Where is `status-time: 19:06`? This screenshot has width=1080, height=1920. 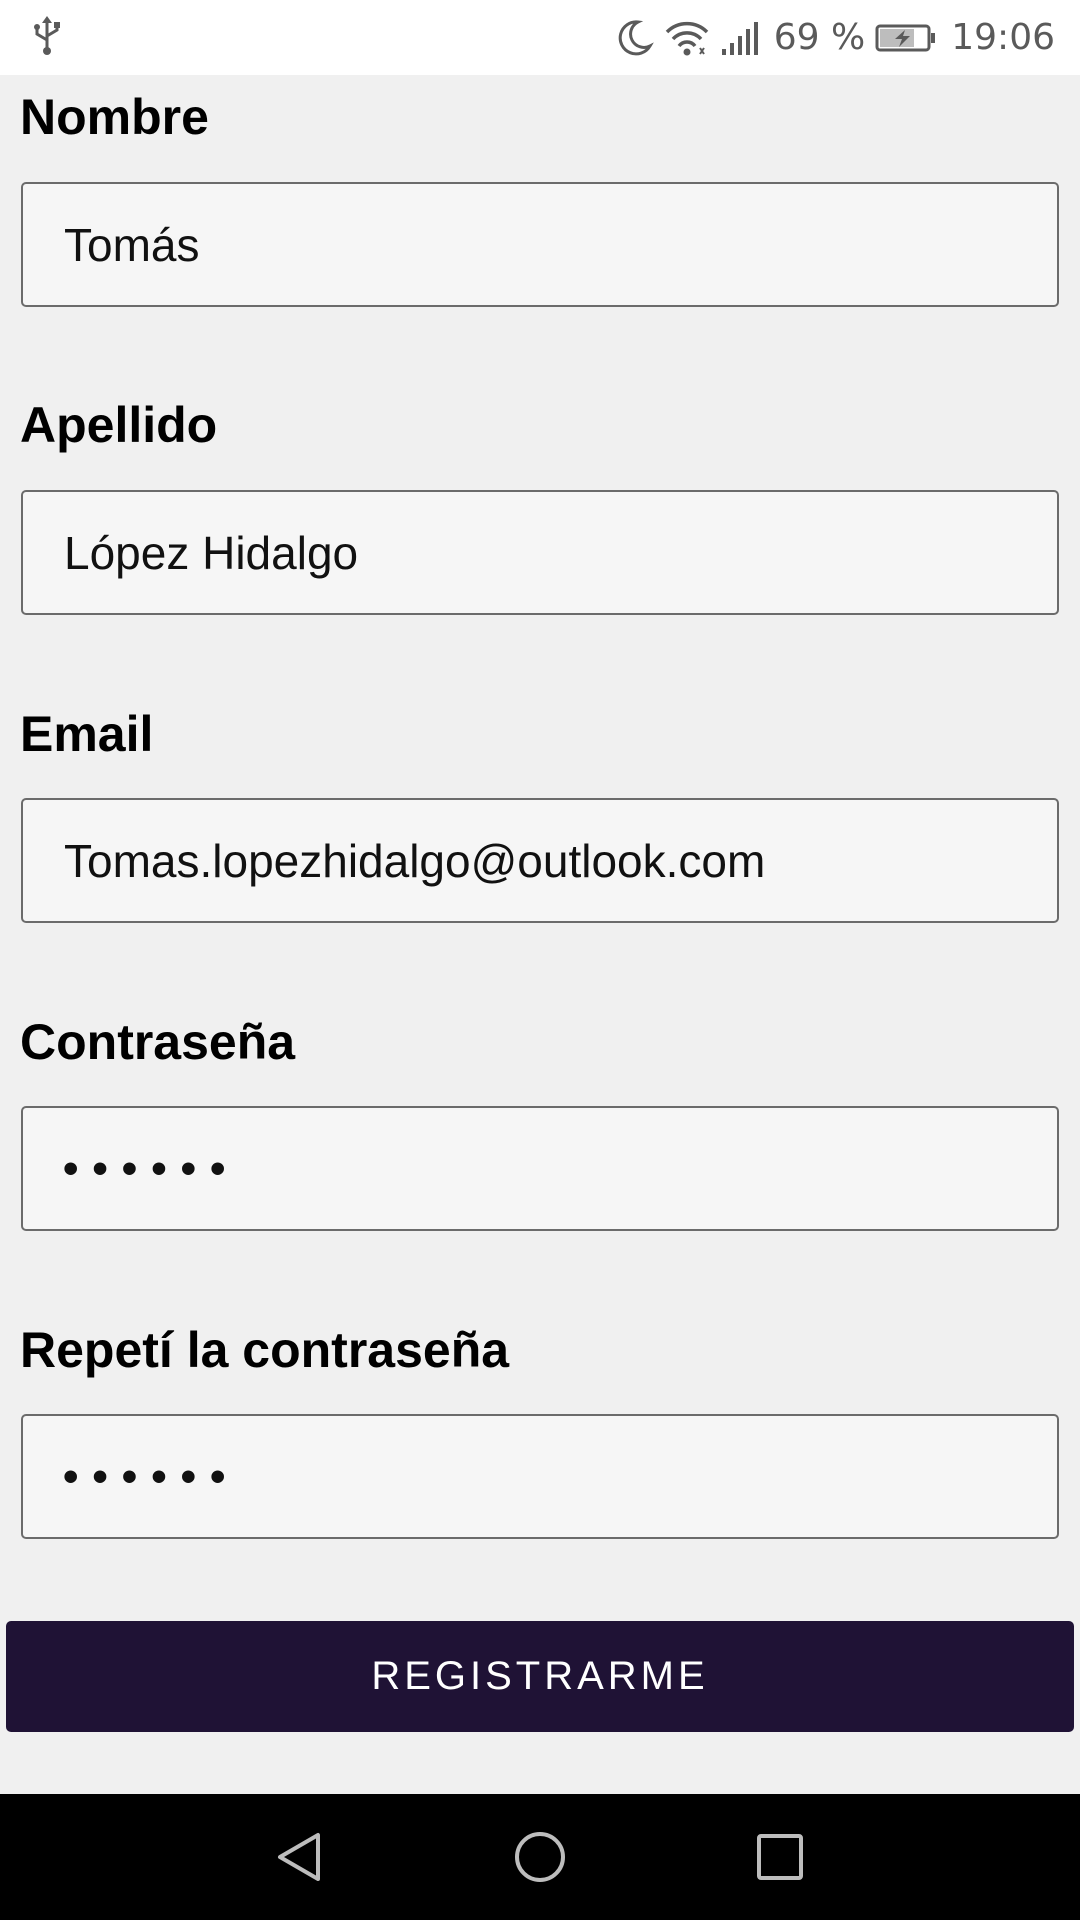 status-time: 19:06 is located at coordinates (1003, 37).